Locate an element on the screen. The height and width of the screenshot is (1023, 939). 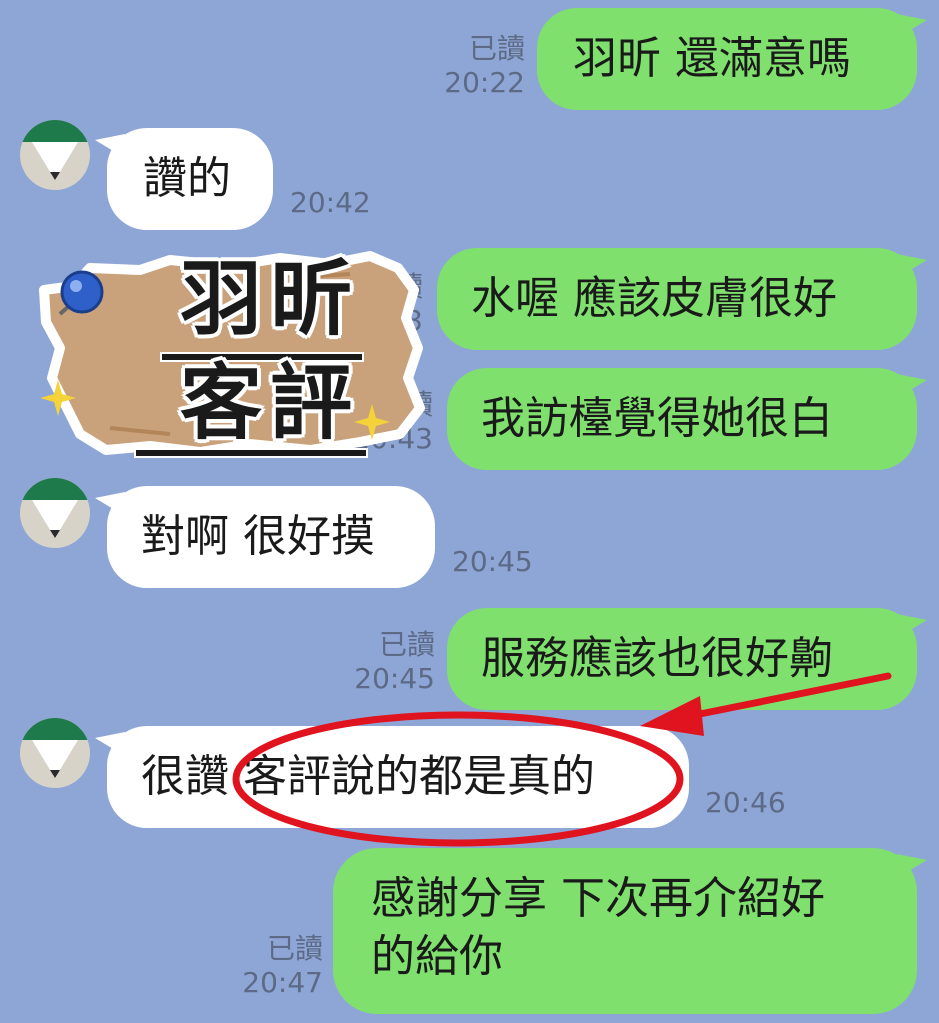
read-status: 已讀 20:22 is located at coordinates (484, 66).